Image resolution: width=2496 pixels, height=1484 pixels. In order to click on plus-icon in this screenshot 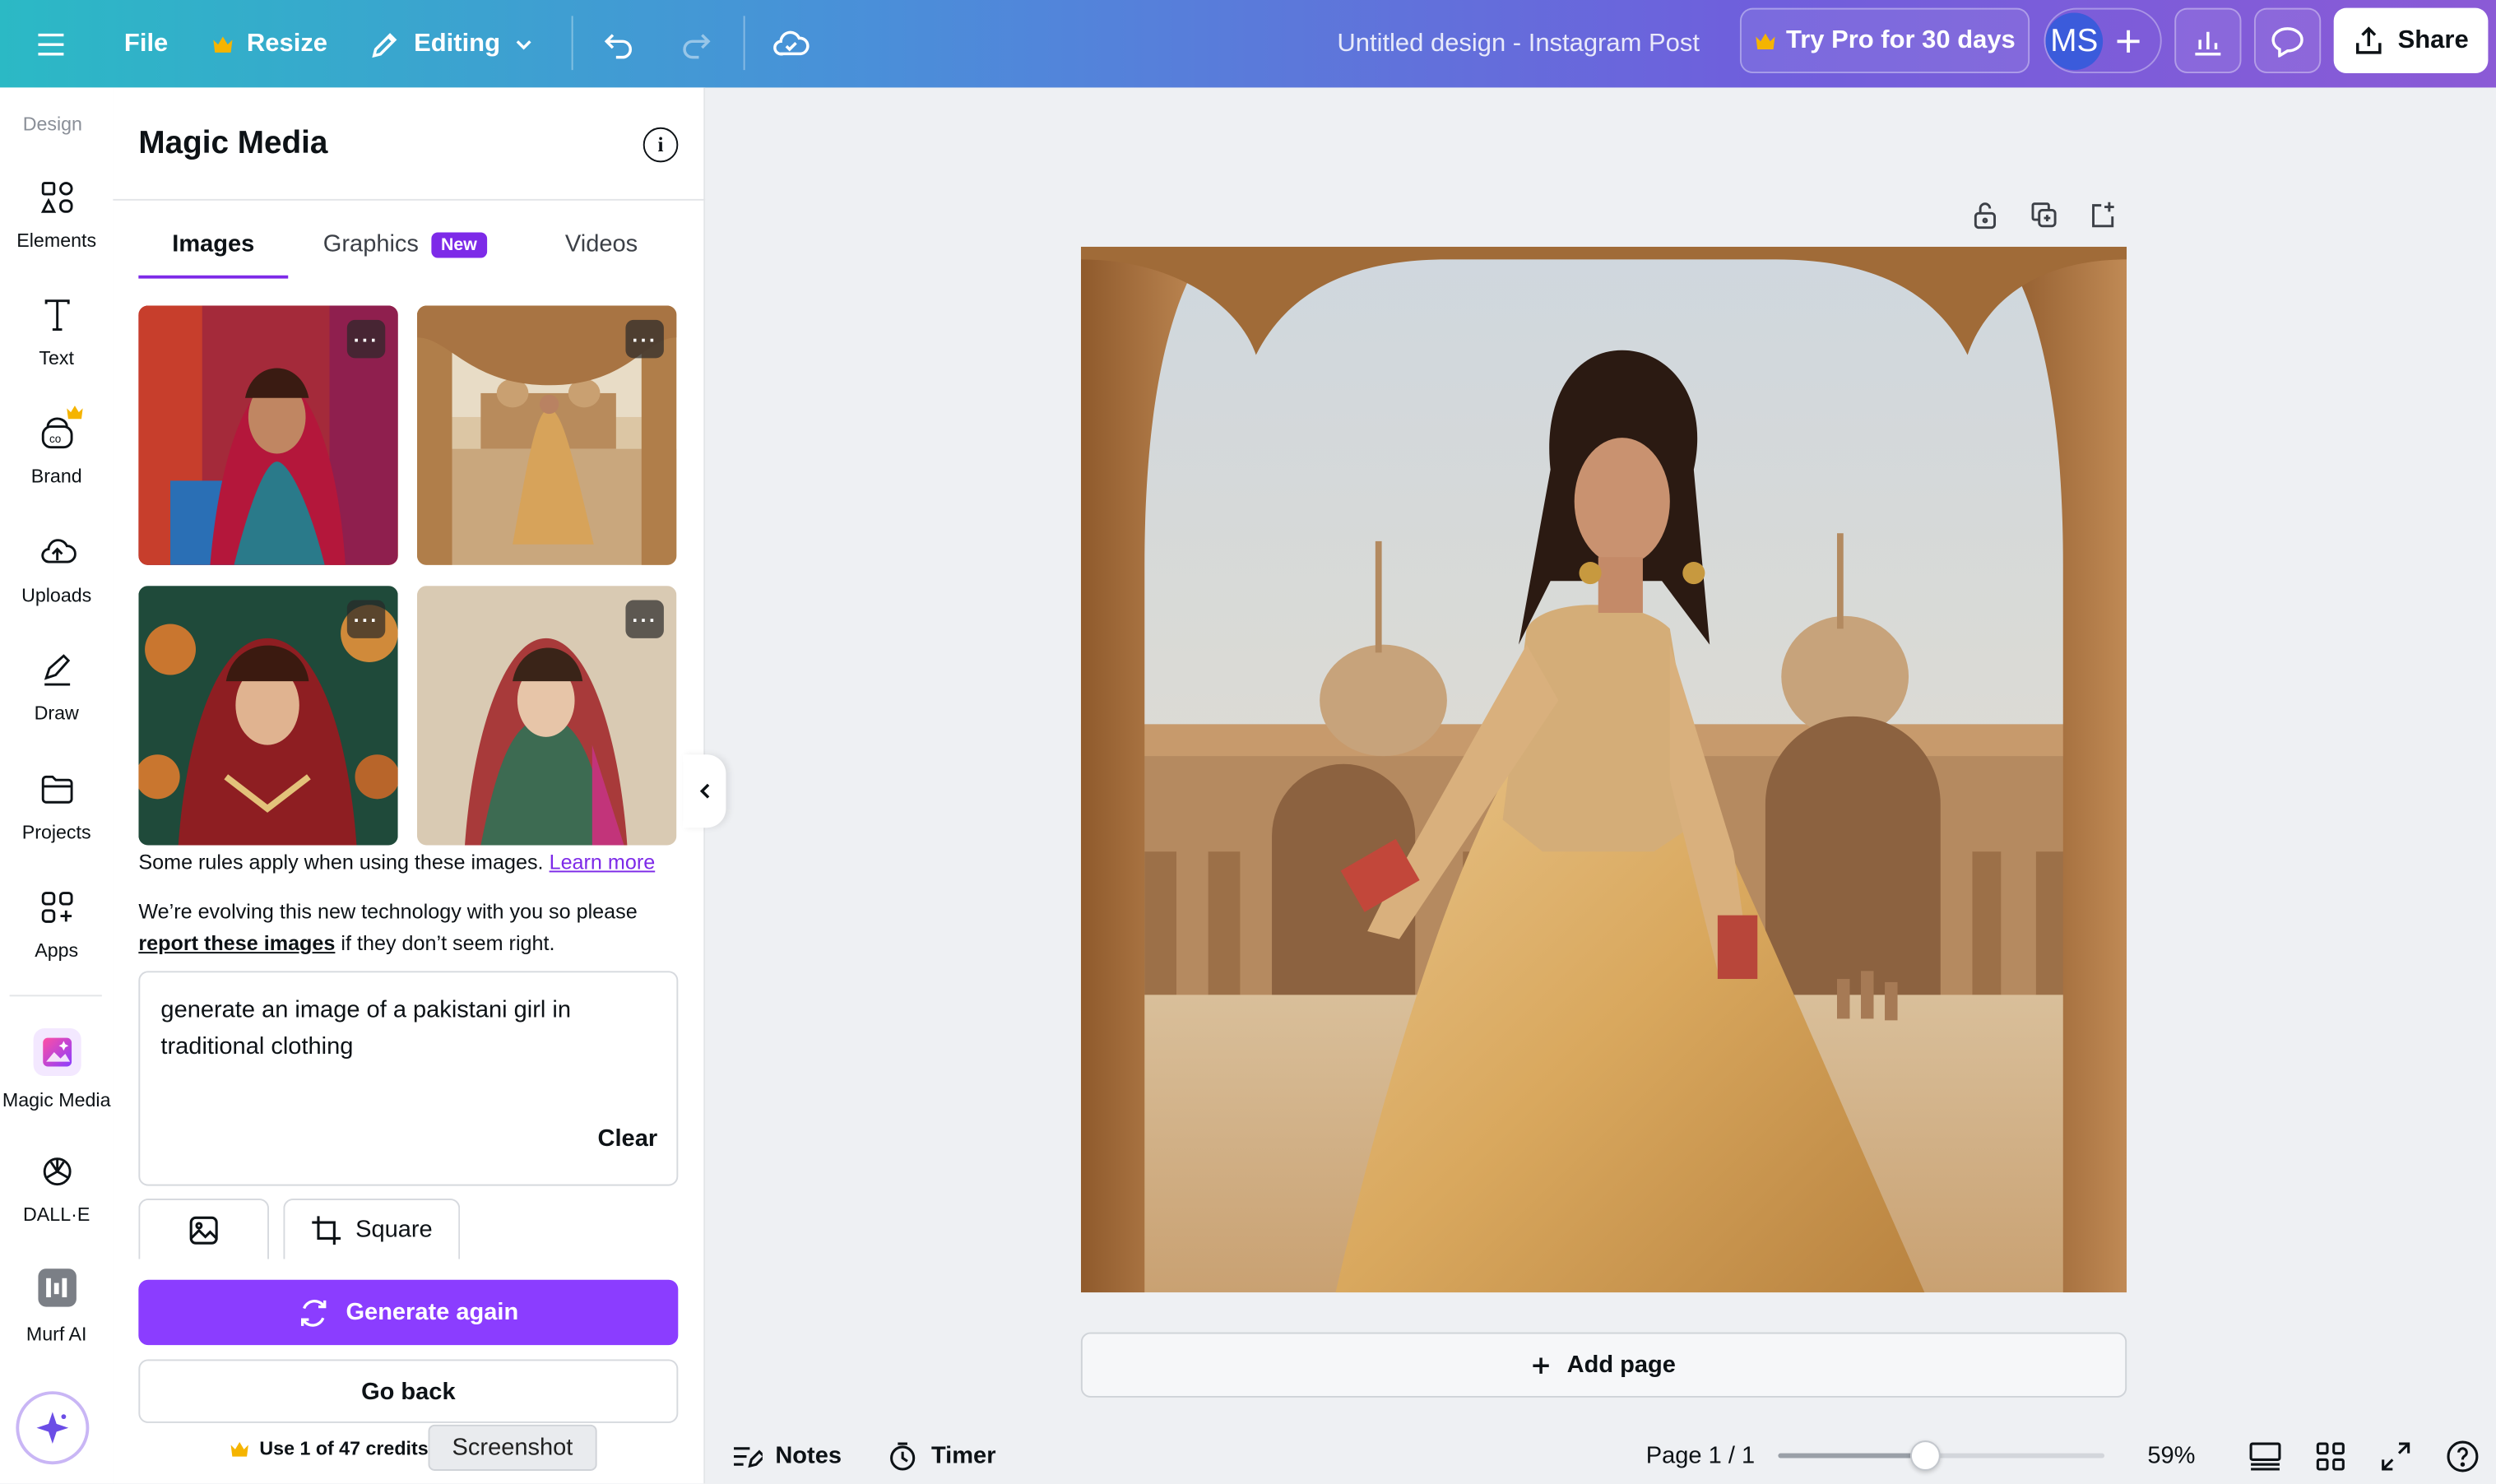, I will do `click(2128, 41)`.